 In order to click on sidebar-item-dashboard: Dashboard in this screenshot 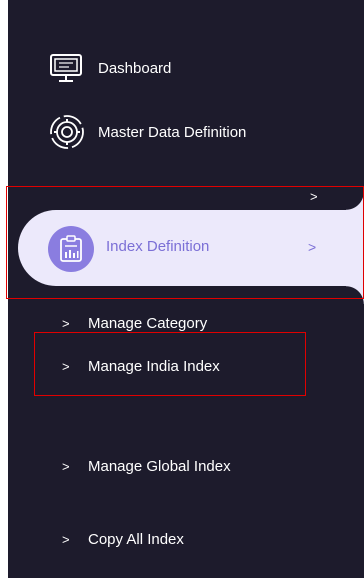, I will do `click(109, 68)`.